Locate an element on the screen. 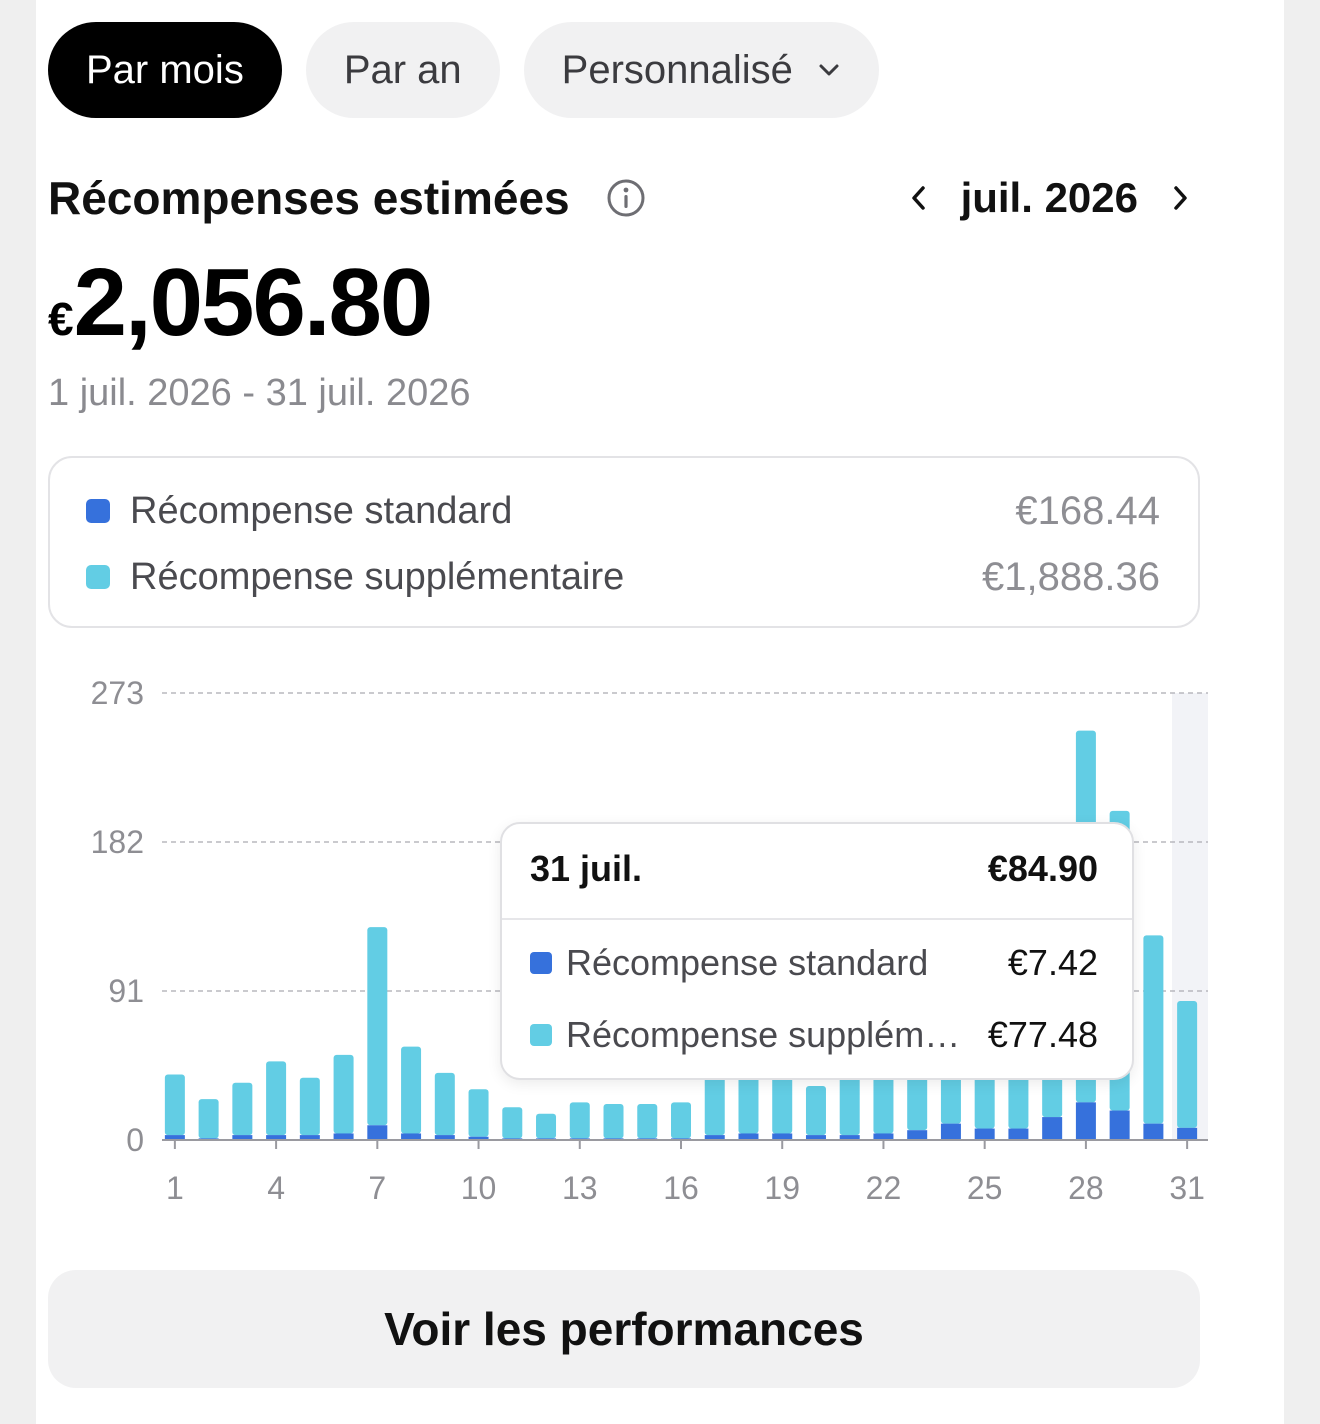 The image size is (1320, 1424). legend-extra-swatch is located at coordinates (98, 577).